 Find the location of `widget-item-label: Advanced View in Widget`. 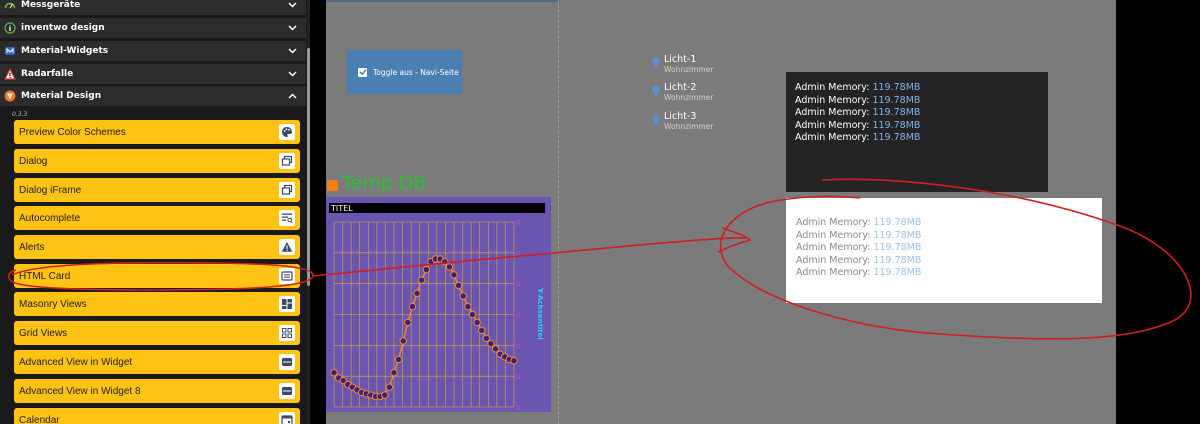

widget-item-label: Advanced View in Widget is located at coordinates (76, 362).